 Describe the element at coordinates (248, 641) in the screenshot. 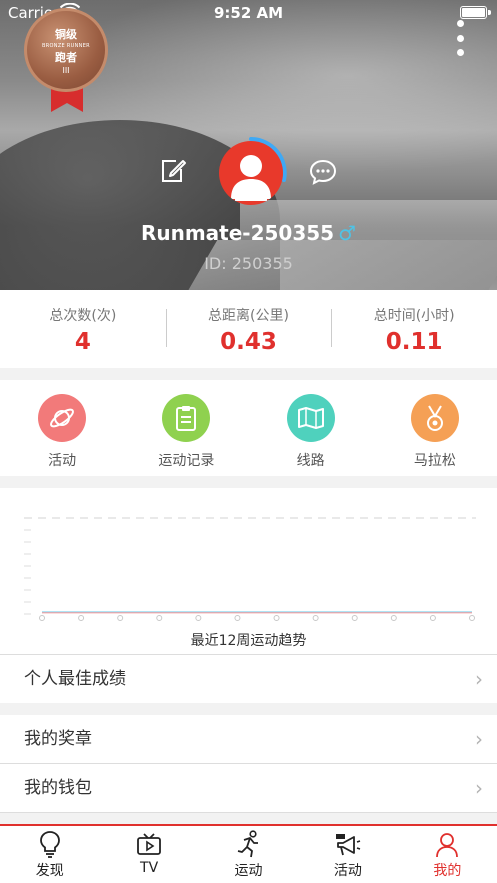

I see `chart-title: 最近12周运动趋势` at that location.